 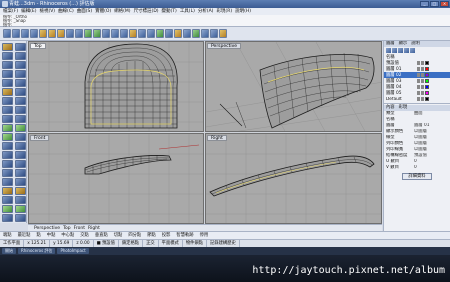 What do you see at coordinates (151, 235) in the screenshot?
I see `osnap-option: 節點` at bounding box center [151, 235].